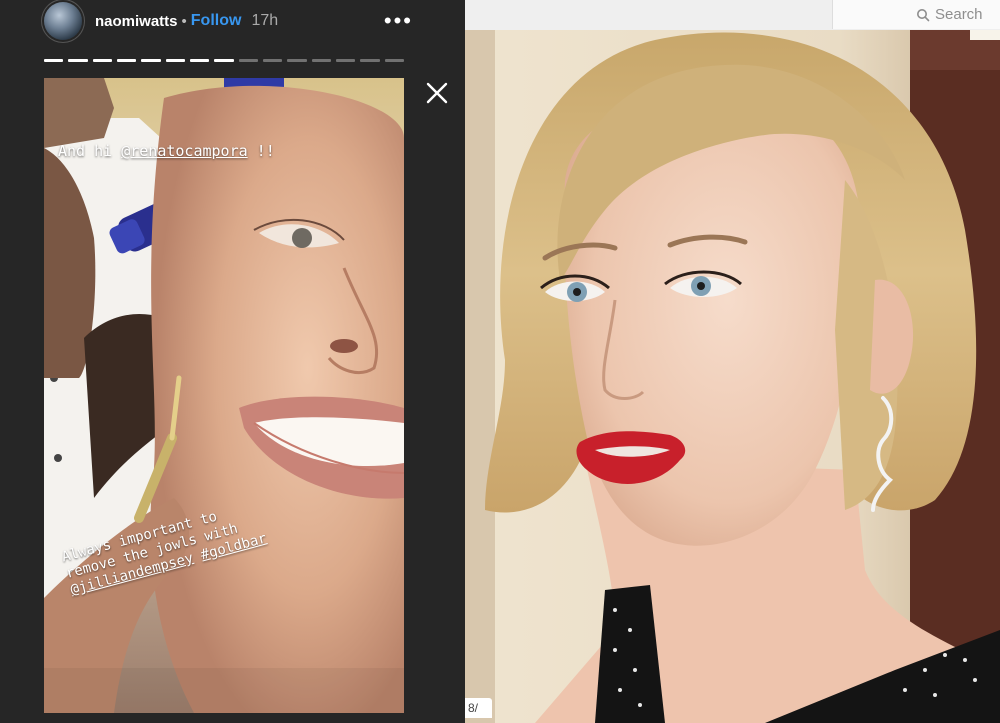 Image resolution: width=1000 pixels, height=723 pixels. What do you see at coordinates (923, 14) in the screenshot?
I see `search-icon` at bounding box center [923, 14].